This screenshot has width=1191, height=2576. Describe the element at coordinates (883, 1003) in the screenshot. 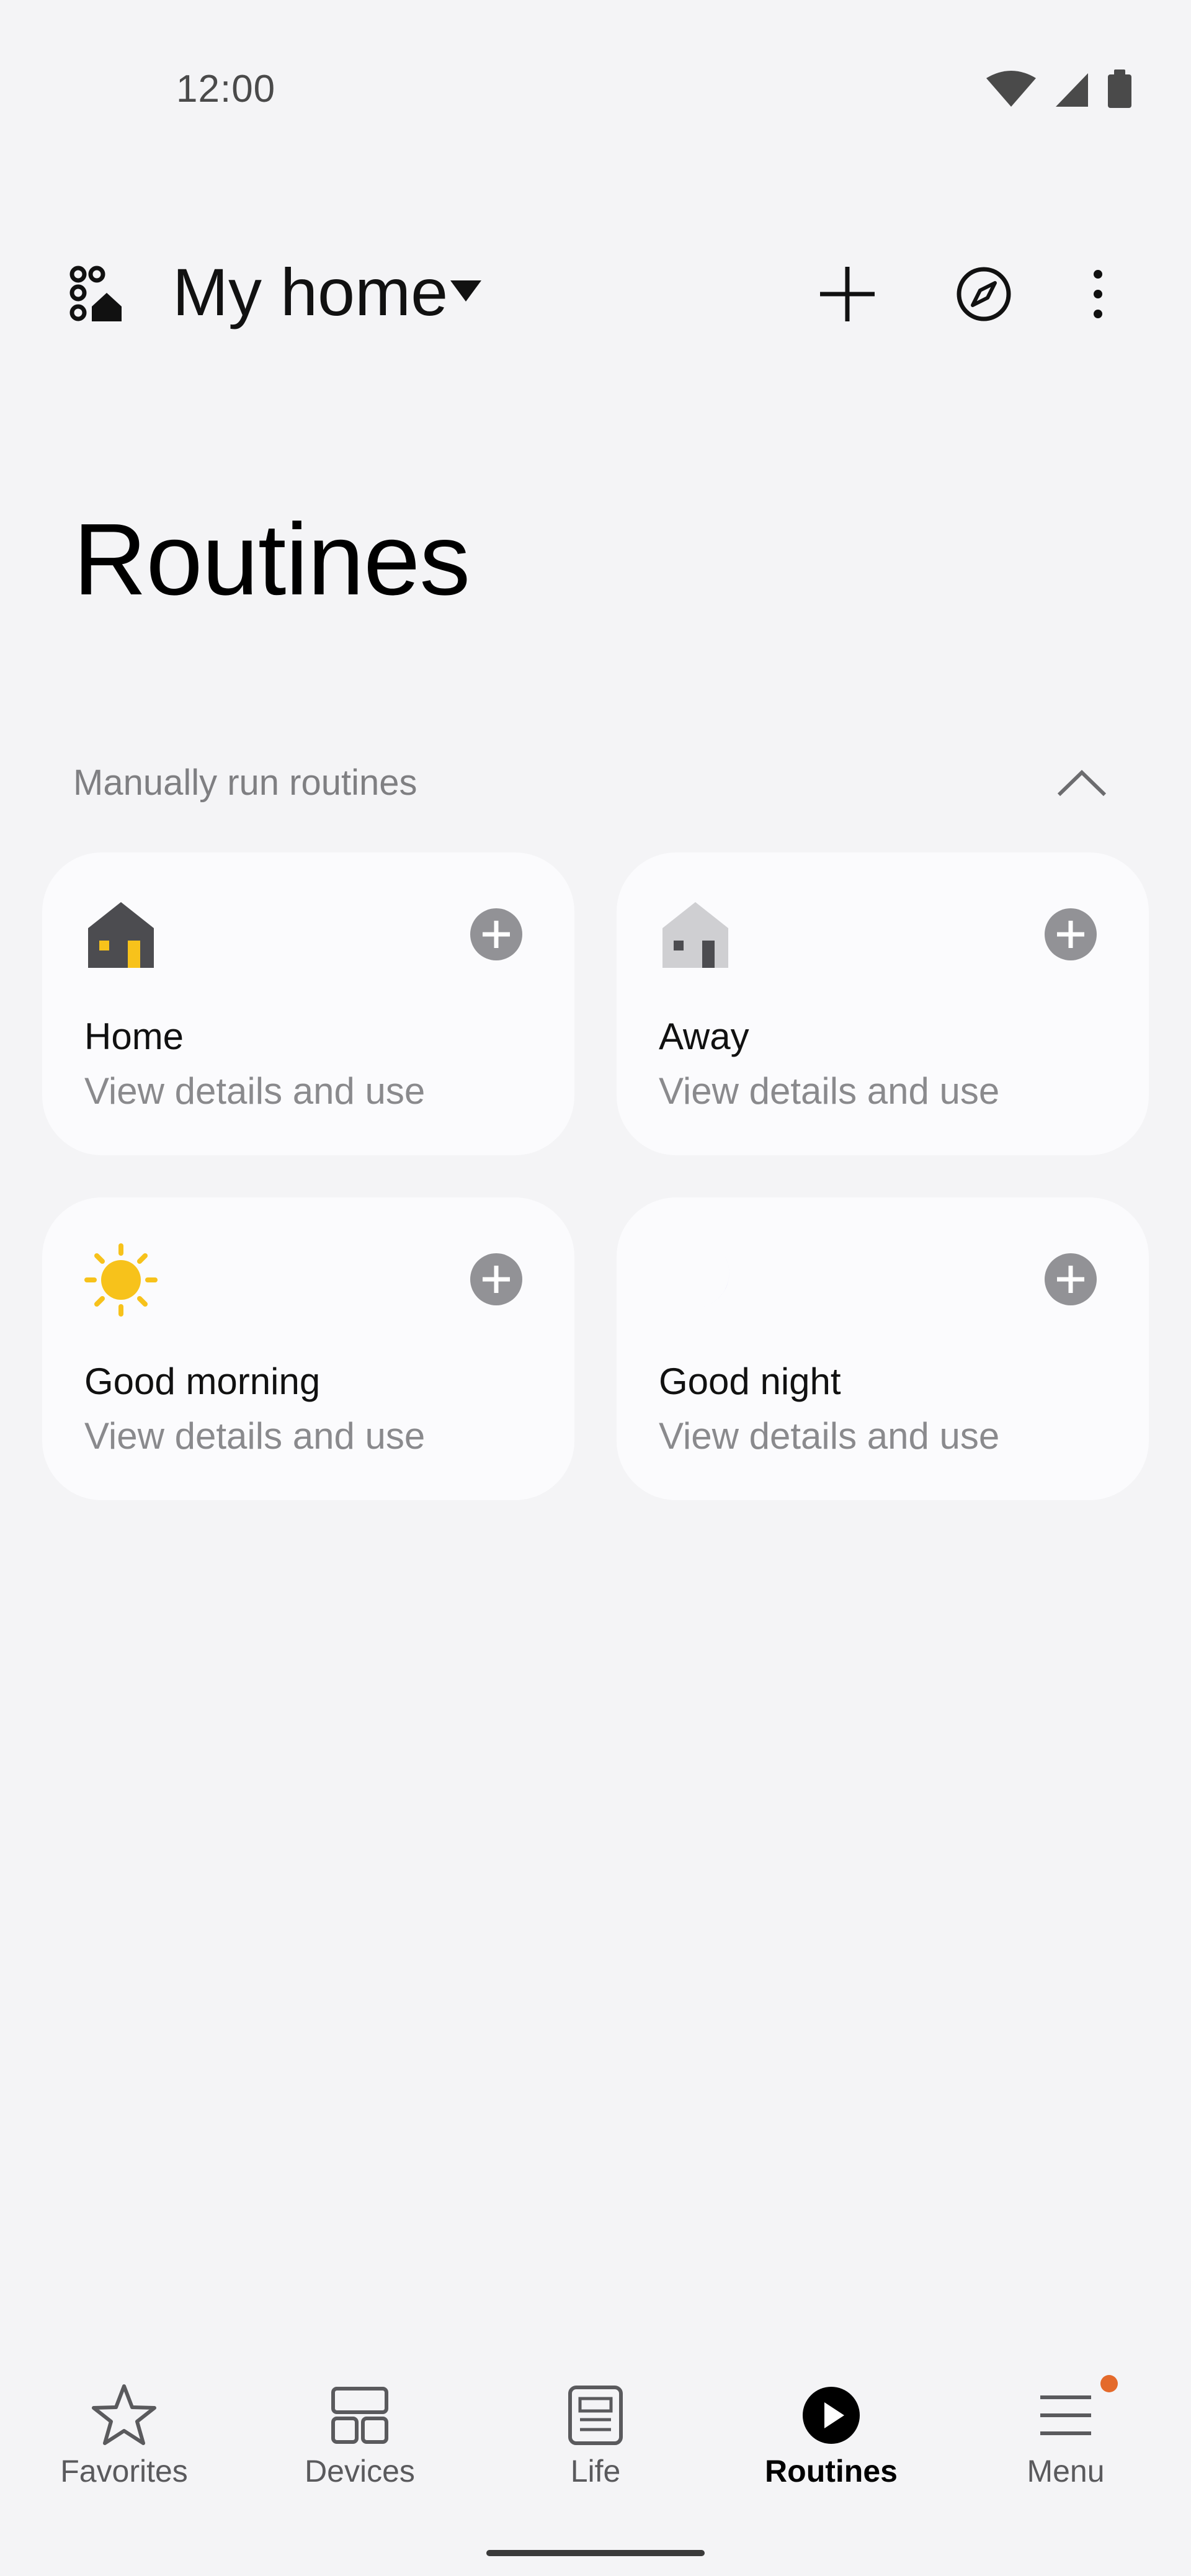

I see `routine-card-away: Away View details and use` at that location.